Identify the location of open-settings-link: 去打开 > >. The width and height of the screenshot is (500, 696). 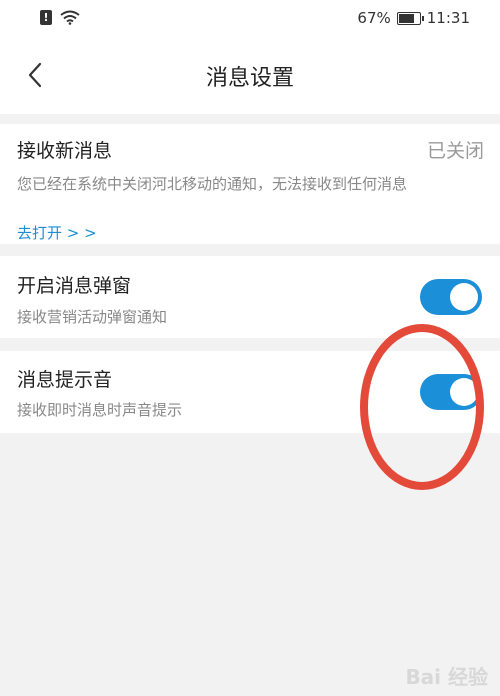
(57, 232).